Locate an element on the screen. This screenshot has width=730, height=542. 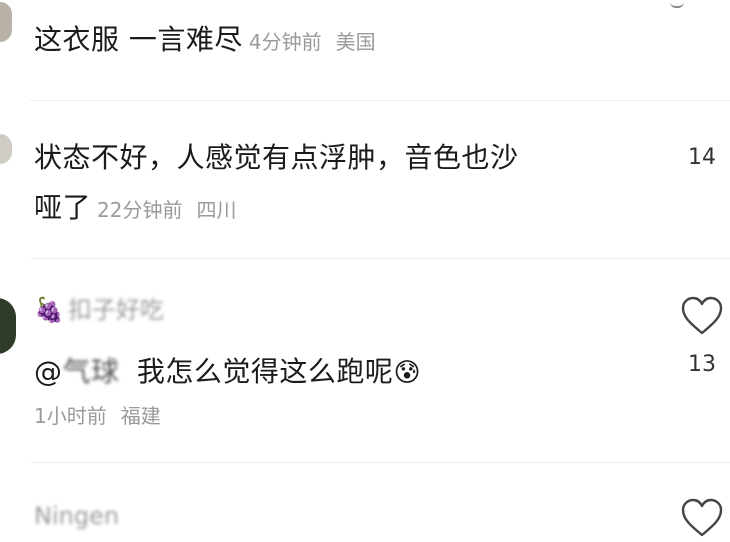
comment-body: @气球 我怎么觉得这么跑呢😰 is located at coordinates (227, 372).